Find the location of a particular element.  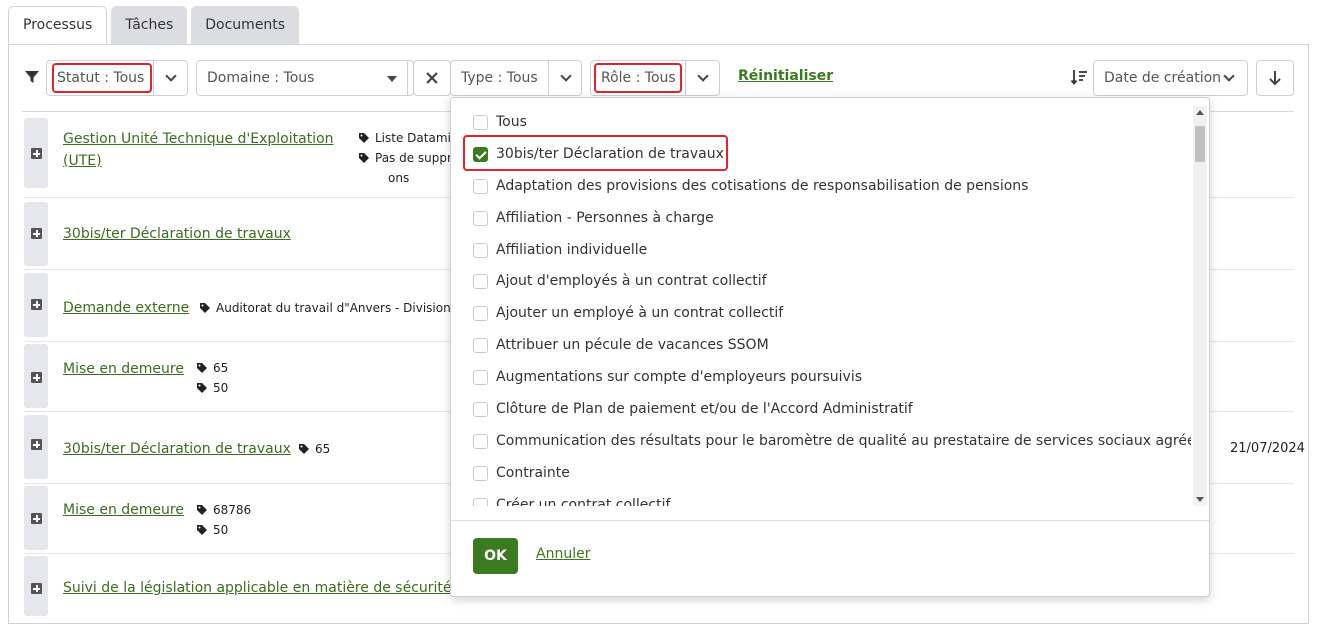

close-icon is located at coordinates (432, 78).